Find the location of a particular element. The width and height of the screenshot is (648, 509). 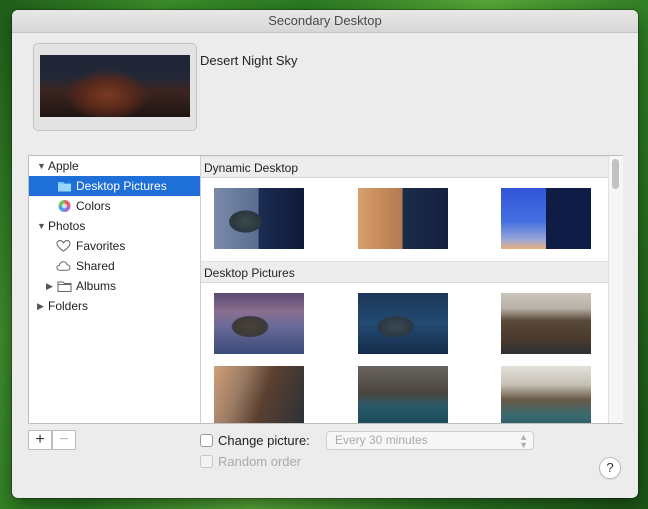

sidebar-item-favorites: Favorites is located at coordinates (114, 246).